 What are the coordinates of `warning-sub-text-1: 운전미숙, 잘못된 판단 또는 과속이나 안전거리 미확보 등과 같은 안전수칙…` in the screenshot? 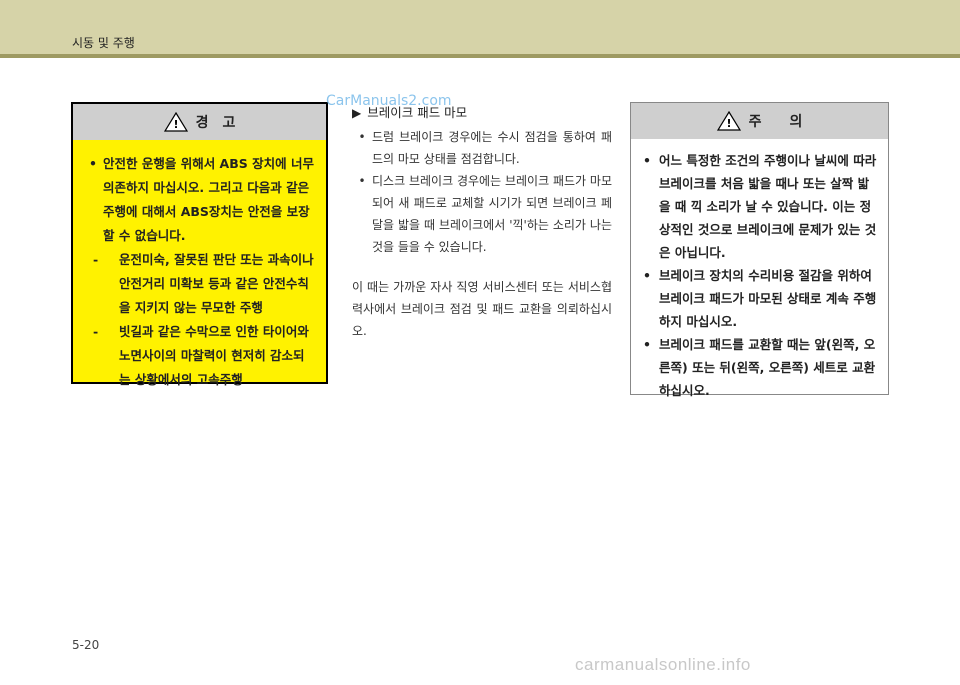 It's located at (216, 283).